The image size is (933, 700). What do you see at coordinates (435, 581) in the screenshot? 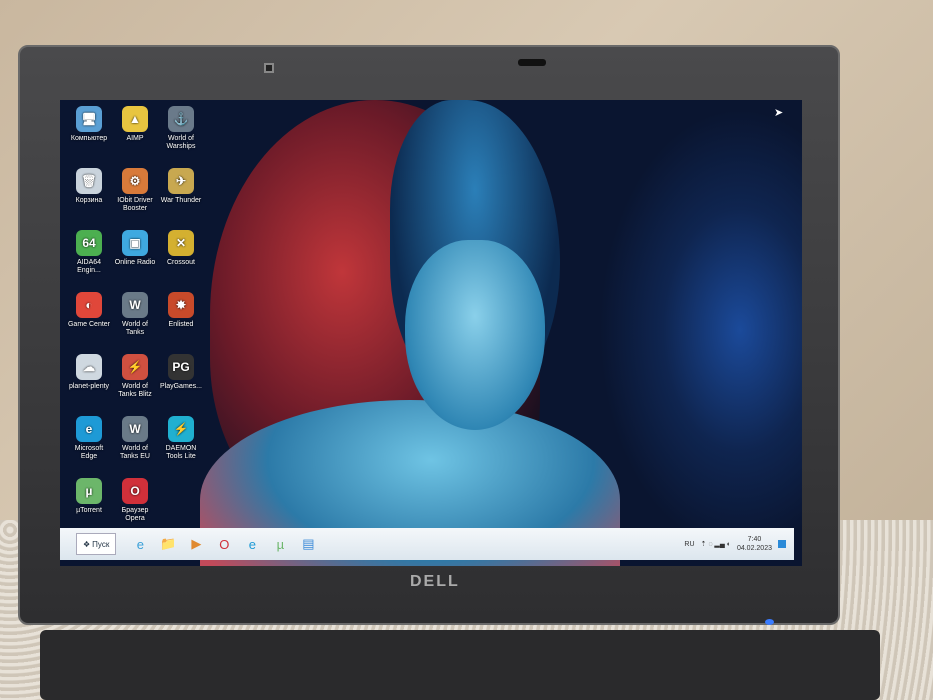
I see `dell-logo: DELL` at bounding box center [435, 581].